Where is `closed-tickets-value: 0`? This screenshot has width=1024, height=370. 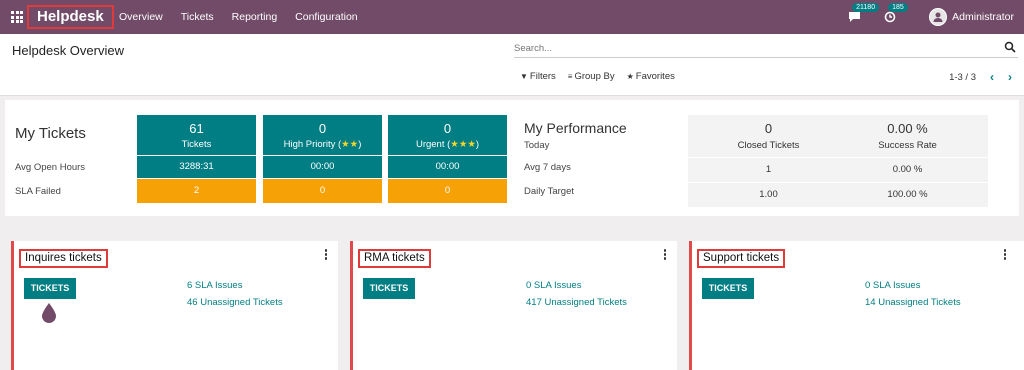
closed-tickets-value: 0 is located at coordinates (768, 128).